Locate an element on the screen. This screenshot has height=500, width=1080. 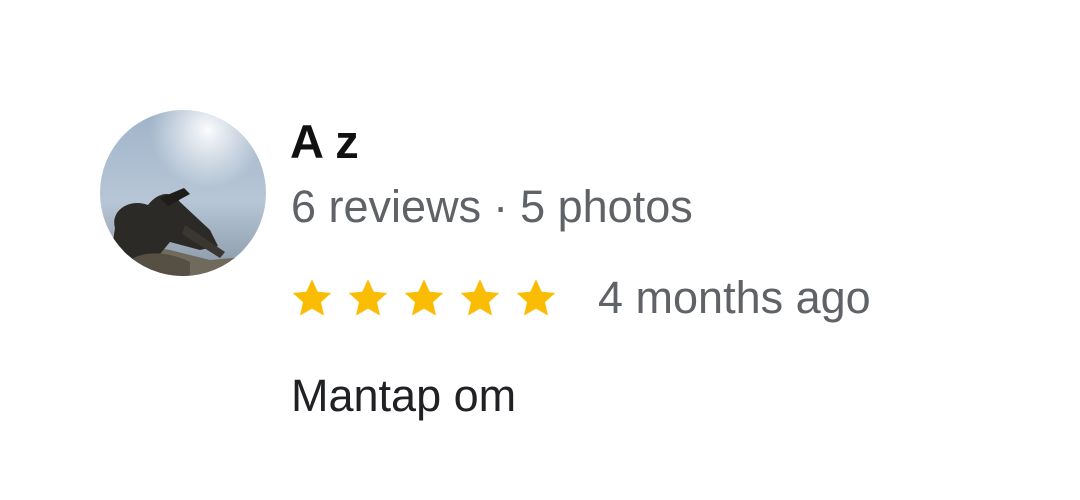
avatar-photo is located at coordinates (183, 193).